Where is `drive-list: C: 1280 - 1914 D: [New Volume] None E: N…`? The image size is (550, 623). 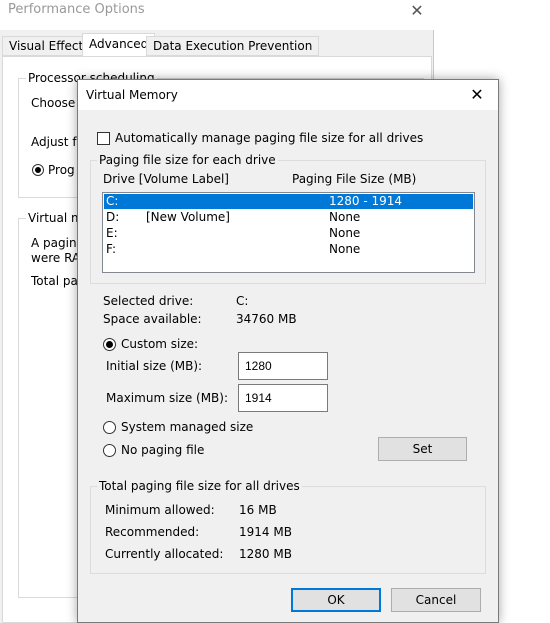 drive-list: C: 1280 - 1914 D: [New Volume] None E: N… is located at coordinates (288, 232).